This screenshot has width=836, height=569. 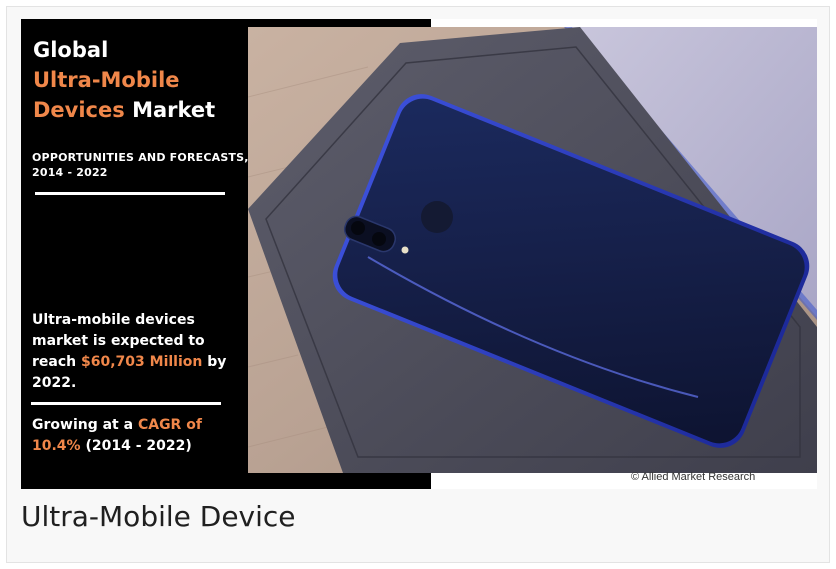 I want to click on title-rest: Market, so click(x=170, y=110).